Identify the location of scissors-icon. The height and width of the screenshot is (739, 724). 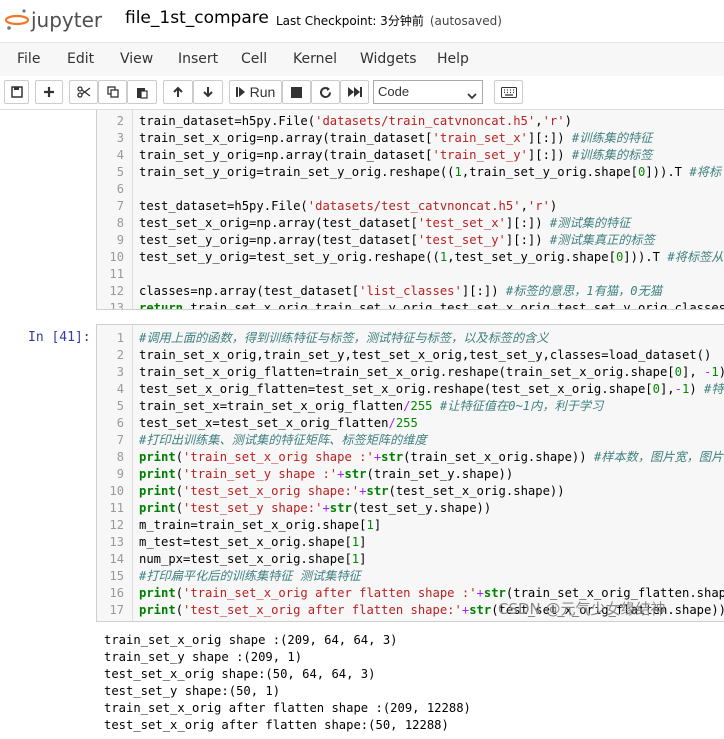
(83, 92).